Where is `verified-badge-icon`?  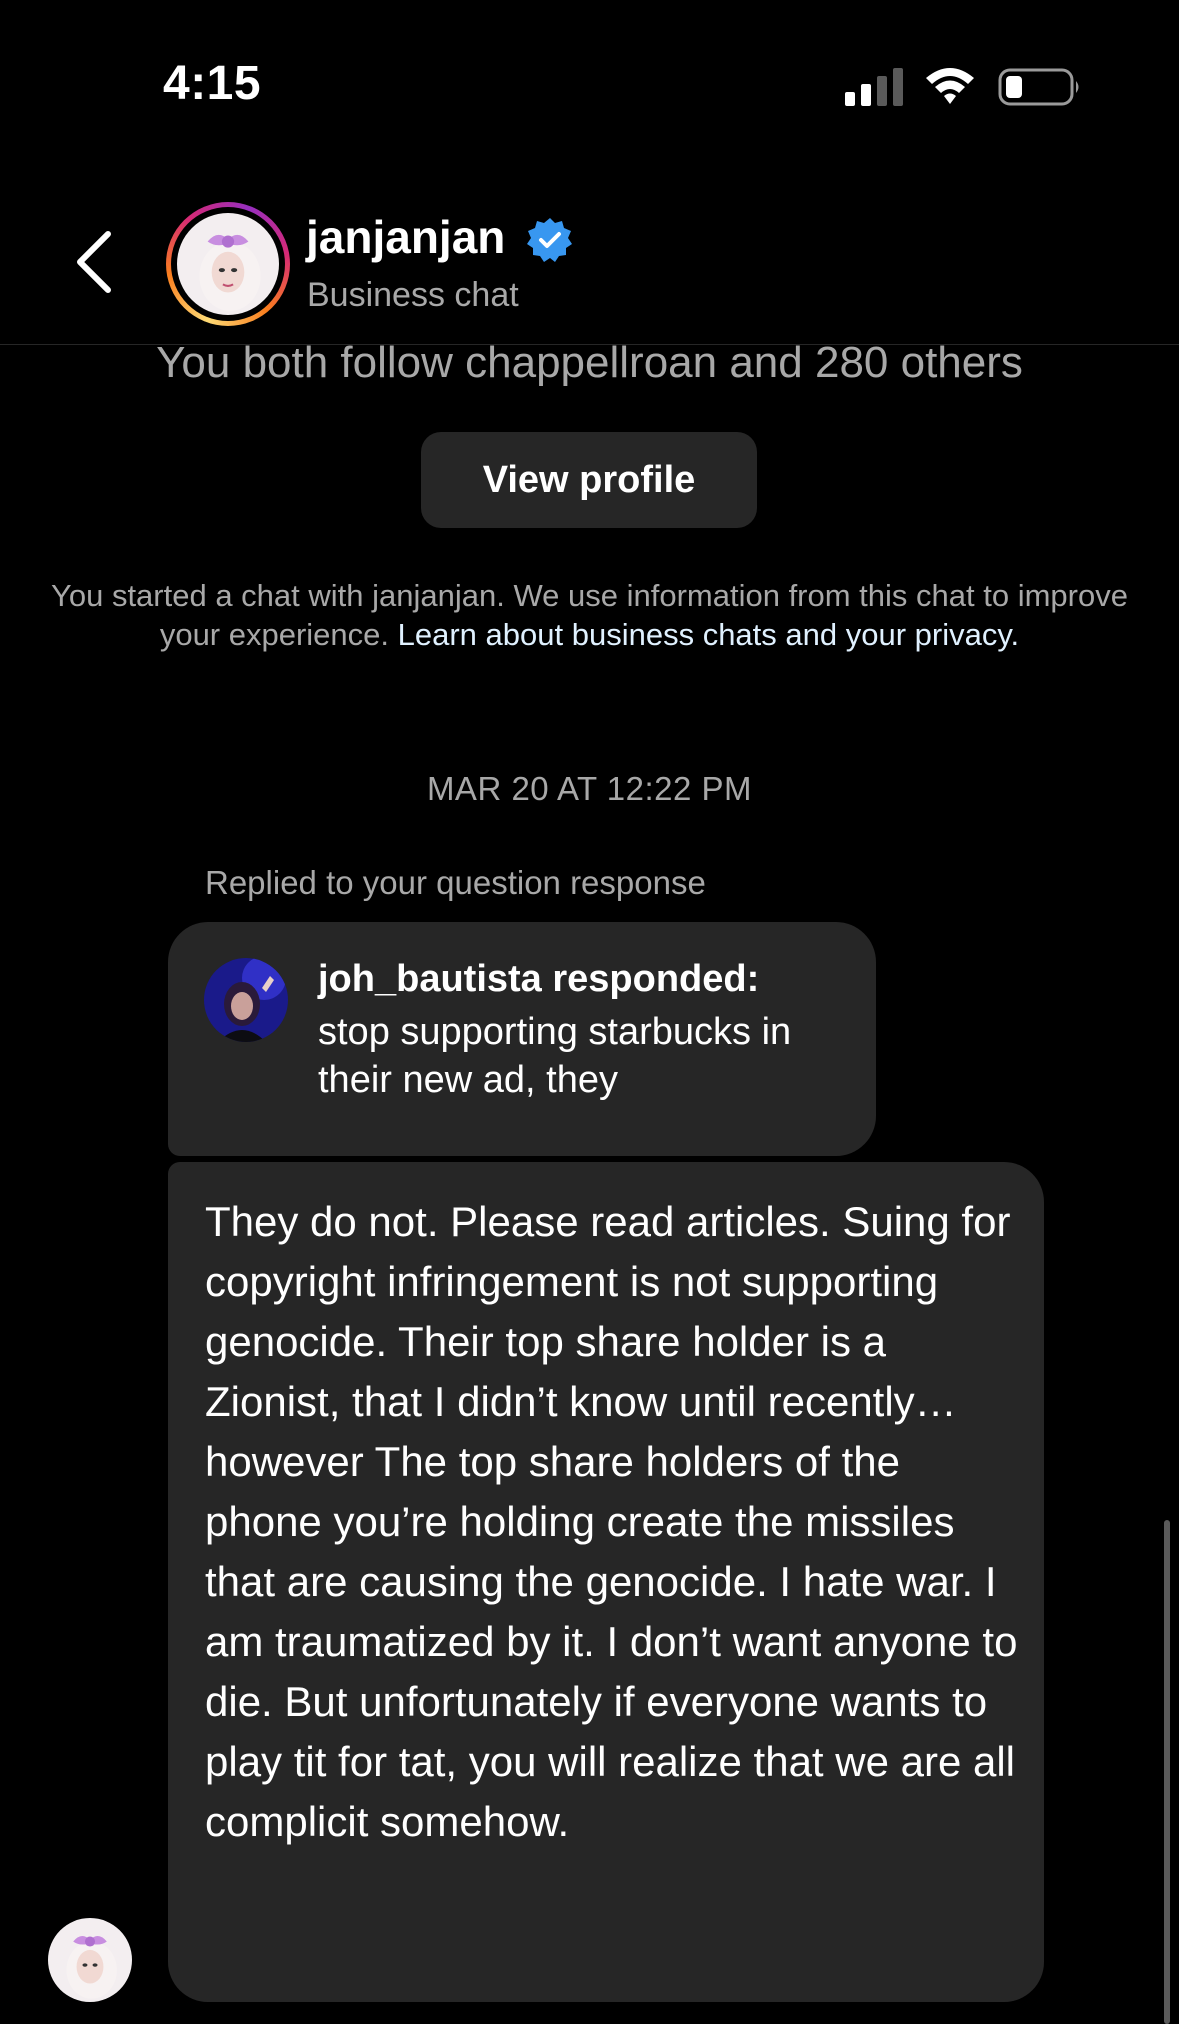
verified-badge-icon is located at coordinates (549, 240).